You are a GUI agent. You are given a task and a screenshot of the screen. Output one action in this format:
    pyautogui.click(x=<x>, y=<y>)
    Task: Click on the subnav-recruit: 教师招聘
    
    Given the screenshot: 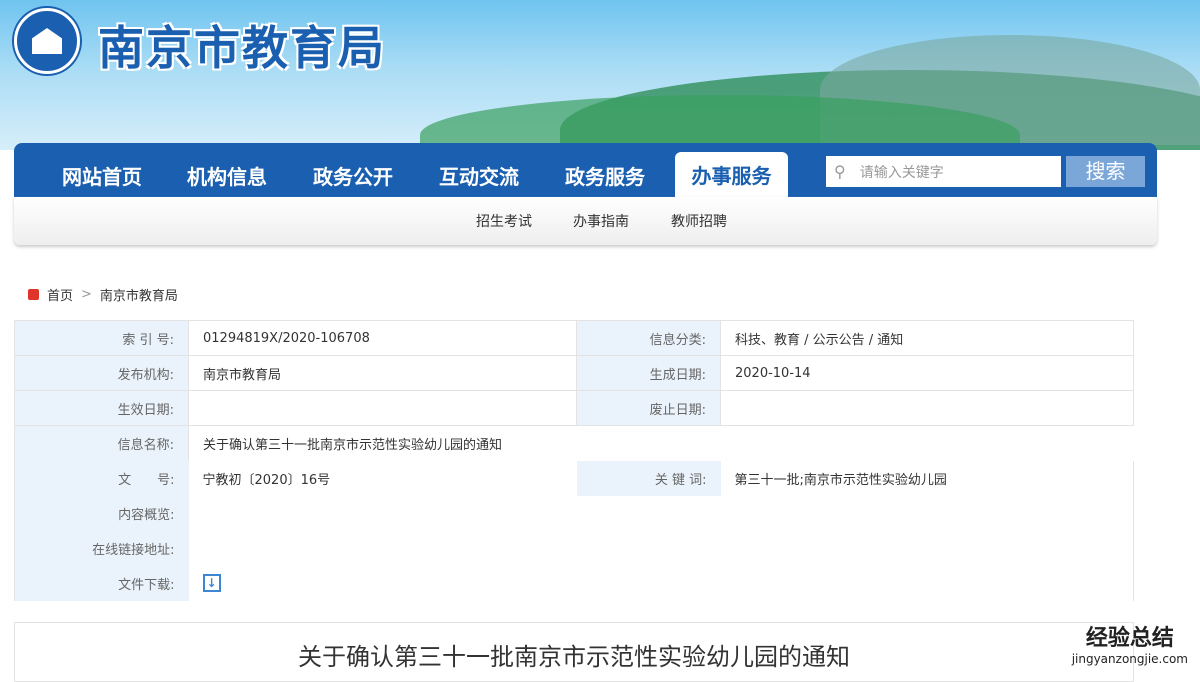 What is the action you would take?
    pyautogui.click(x=699, y=221)
    